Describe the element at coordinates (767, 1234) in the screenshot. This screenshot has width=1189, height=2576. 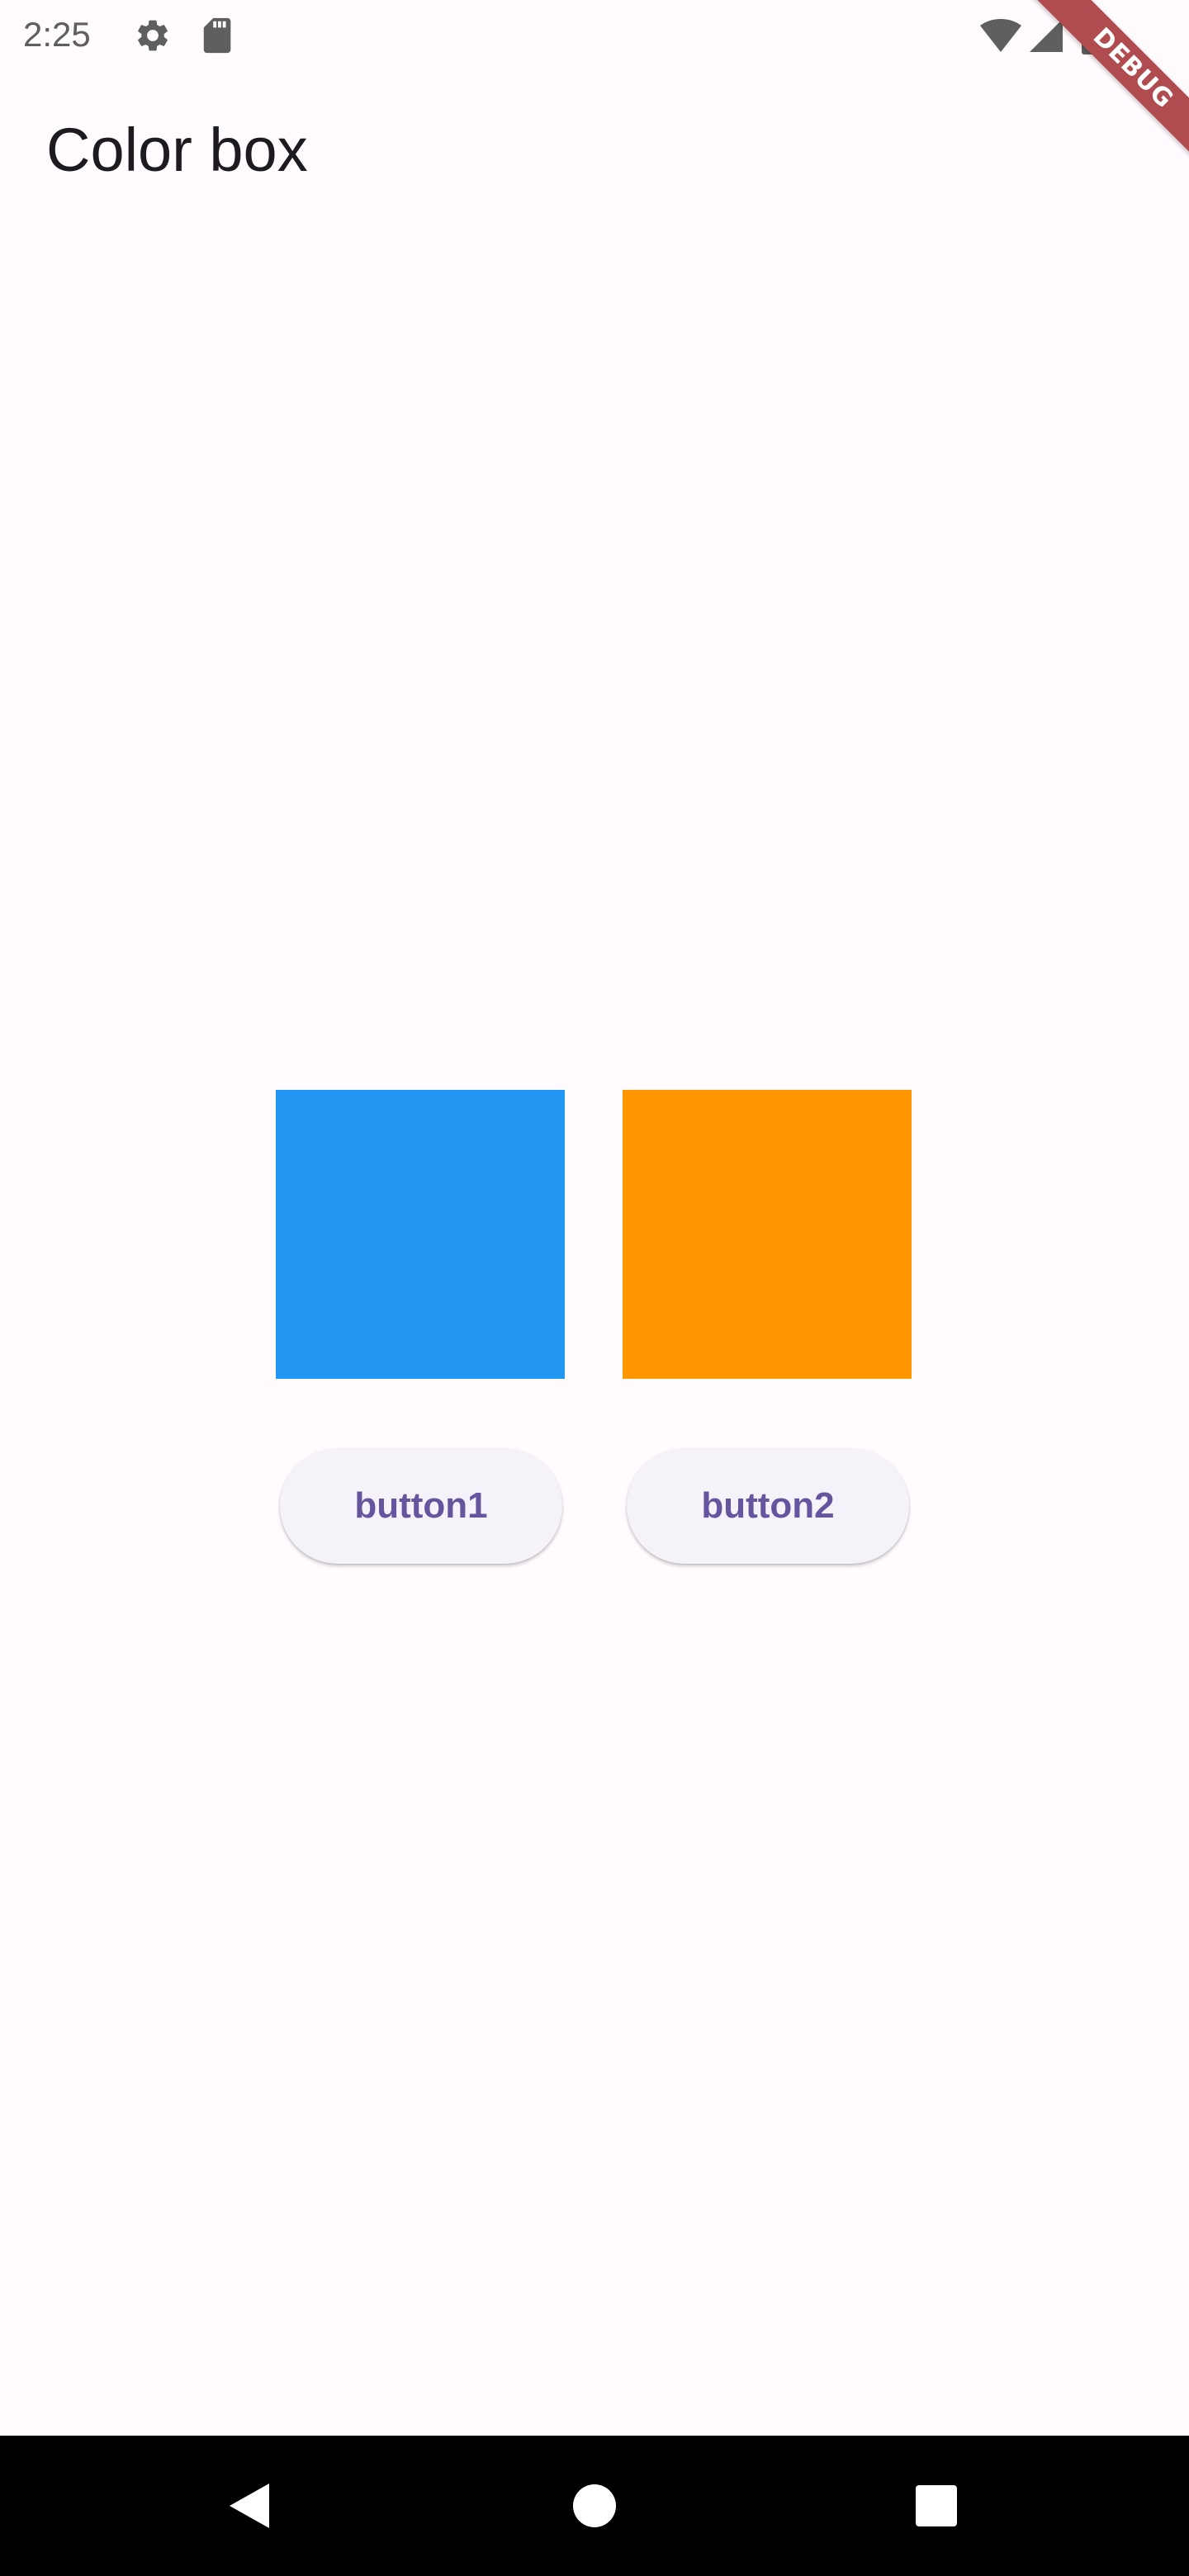
I see `orange-color-box` at that location.